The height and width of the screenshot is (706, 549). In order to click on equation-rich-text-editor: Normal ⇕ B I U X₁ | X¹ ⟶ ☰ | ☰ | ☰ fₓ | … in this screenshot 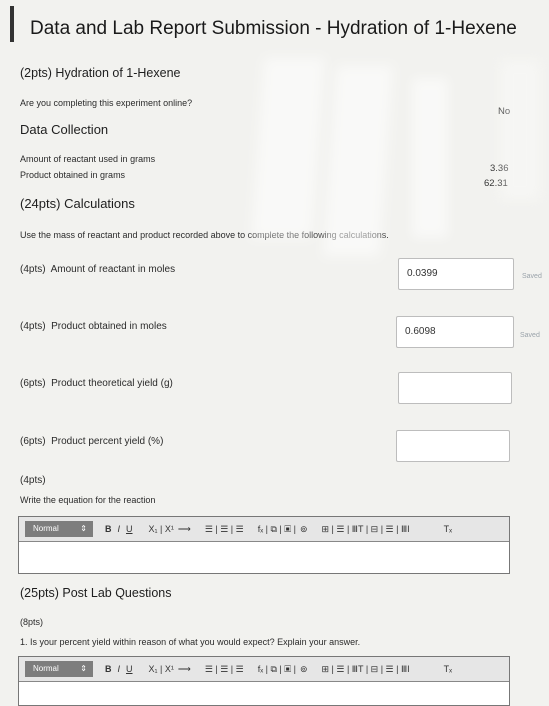, I will do `click(264, 545)`.